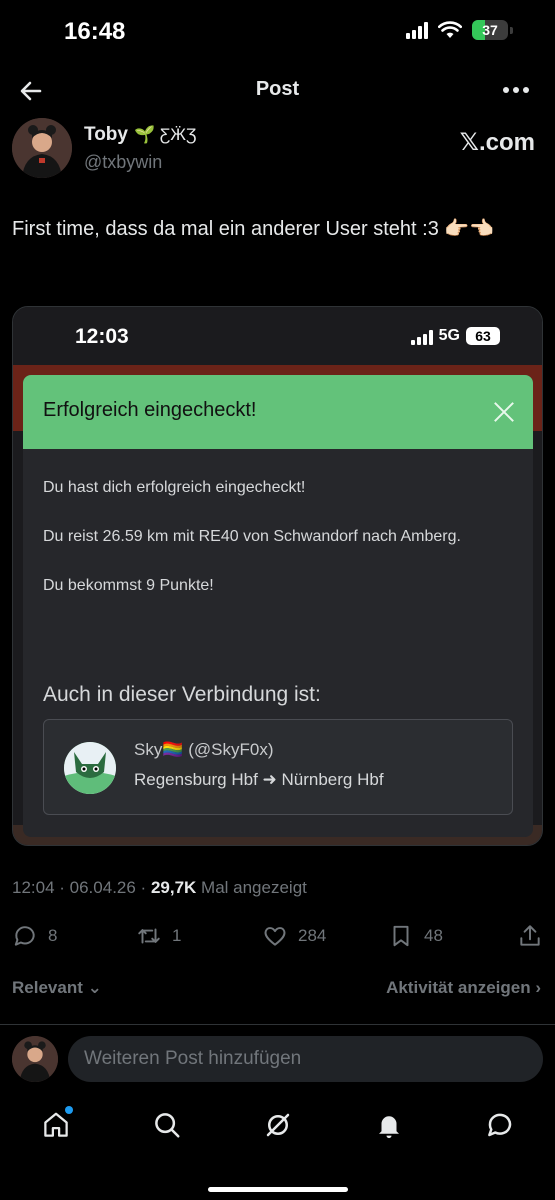  I want to click on embed-status-time: 12:03, so click(102, 336).